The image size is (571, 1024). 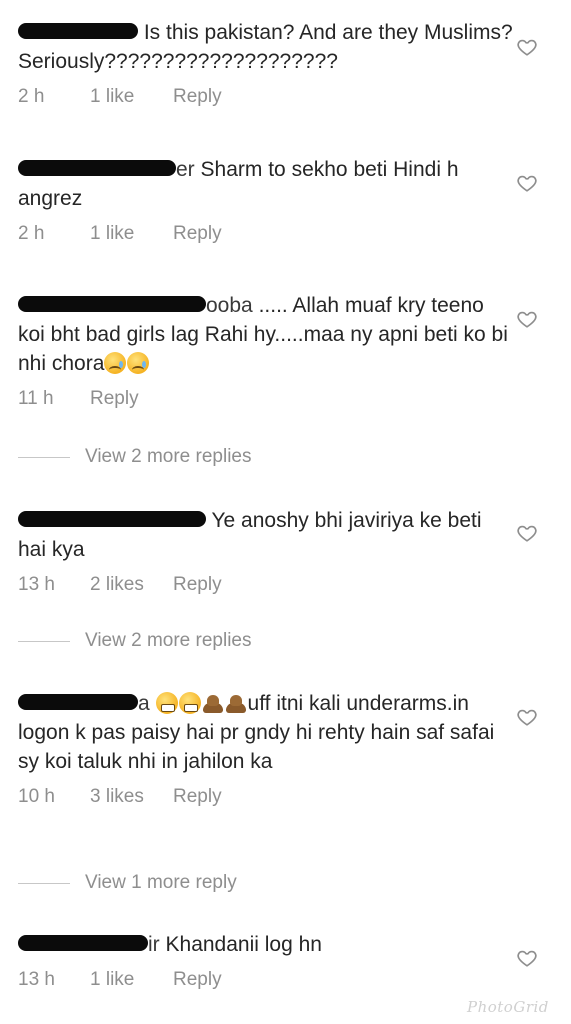 I want to click on photogrid-watermark: PhotoGrid, so click(x=508, y=1007).